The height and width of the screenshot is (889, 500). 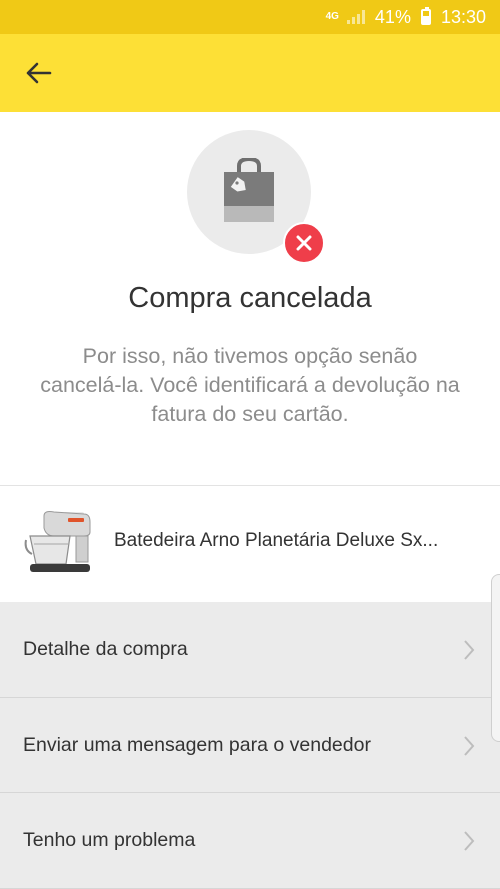 What do you see at coordinates (109, 840) in the screenshot?
I see `report-problem-label: Tenho um problema` at bounding box center [109, 840].